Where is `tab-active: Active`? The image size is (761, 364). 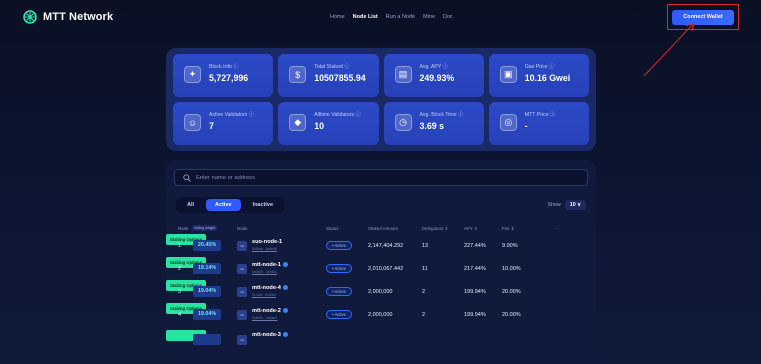 tab-active: Active is located at coordinates (223, 205).